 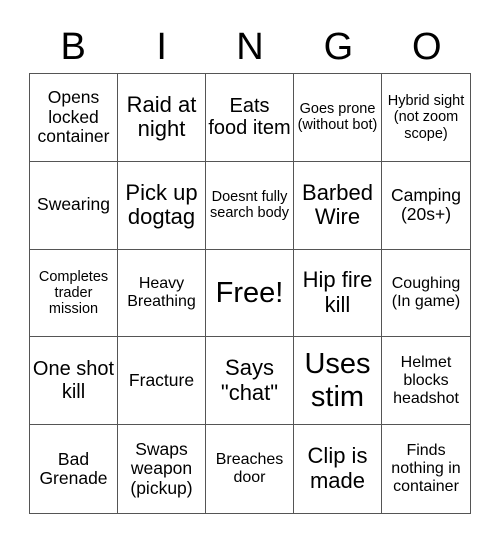 What do you see at coordinates (74, 205) in the screenshot?
I see `bingo-cell: Swearing` at bounding box center [74, 205].